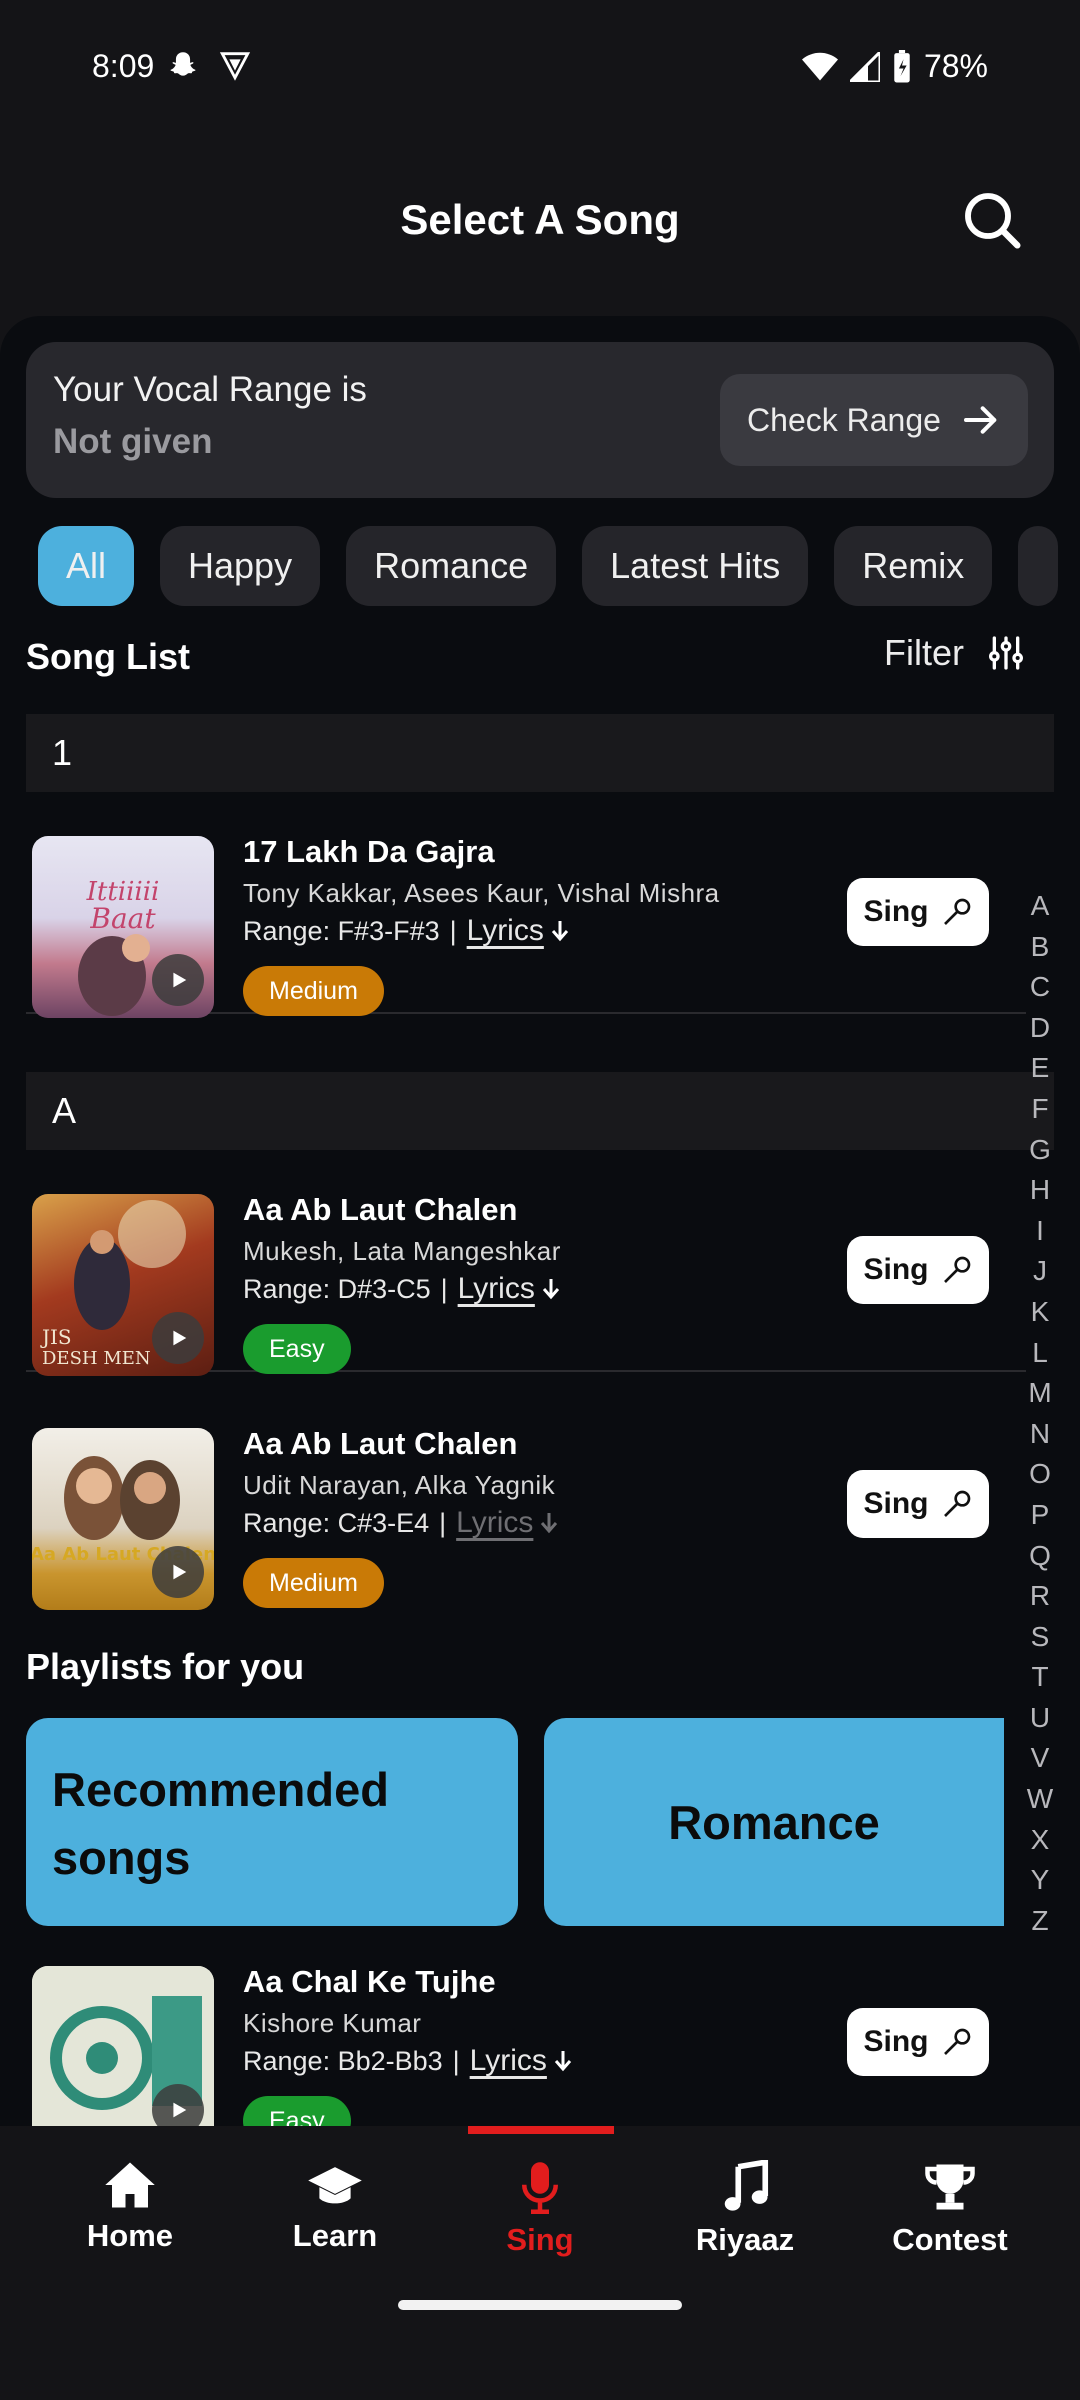 The height and width of the screenshot is (2400, 1080). I want to click on chip-more, so click(1038, 566).